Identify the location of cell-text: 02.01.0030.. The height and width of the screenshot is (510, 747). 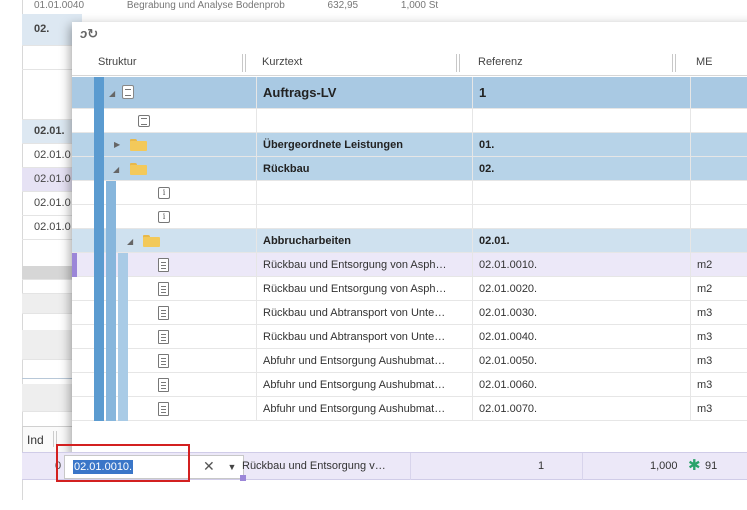
(508, 313).